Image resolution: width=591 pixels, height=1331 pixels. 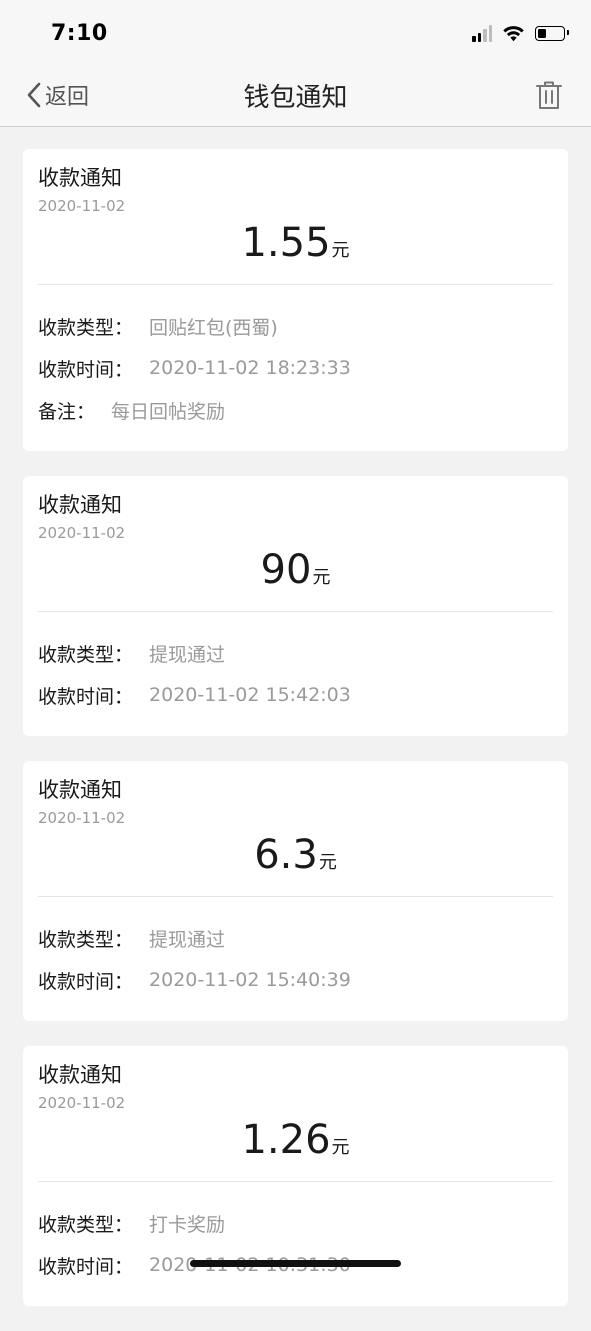 What do you see at coordinates (250, 368) in the screenshot?
I see `field-value: 2020-11-02 18:23:33` at bounding box center [250, 368].